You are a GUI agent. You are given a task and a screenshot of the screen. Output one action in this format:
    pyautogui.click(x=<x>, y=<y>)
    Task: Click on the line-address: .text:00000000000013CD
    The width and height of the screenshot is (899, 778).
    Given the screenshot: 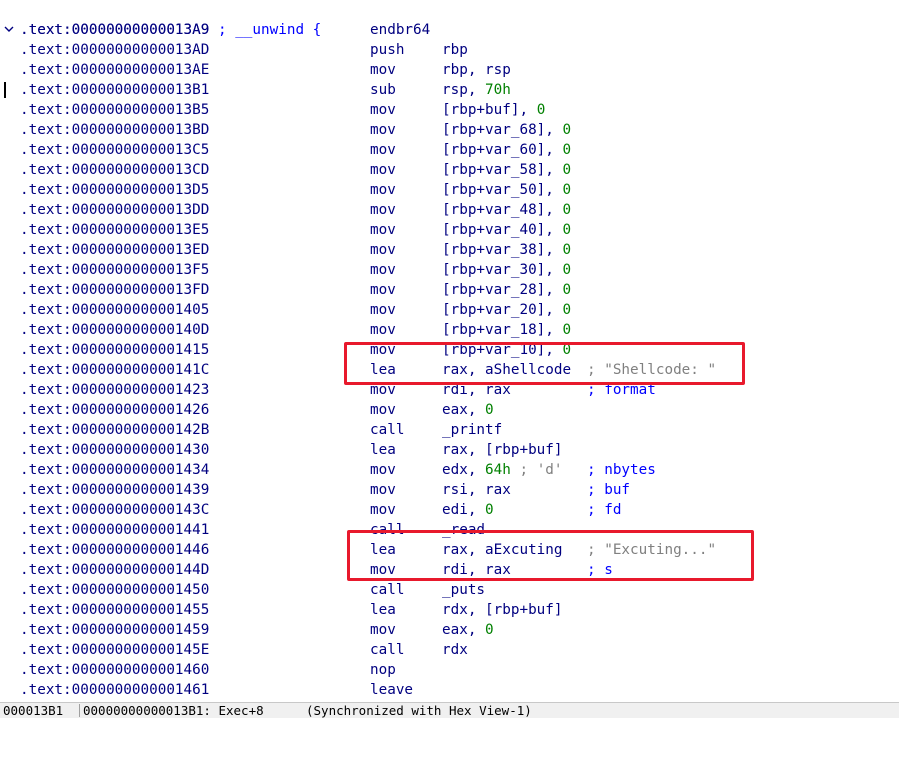 What is the action you would take?
    pyautogui.click(x=114, y=170)
    